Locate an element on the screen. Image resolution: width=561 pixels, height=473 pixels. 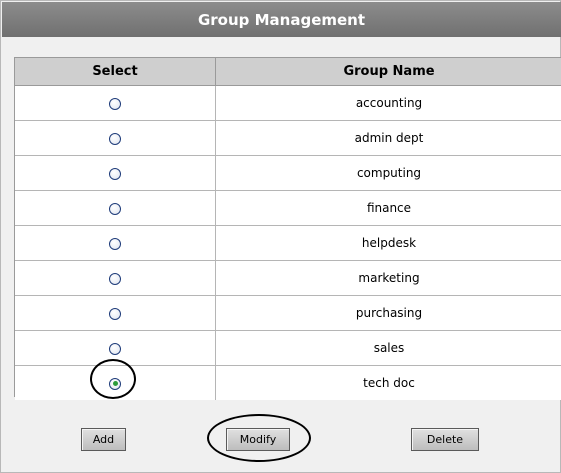
table-row: computing is located at coordinates (288, 173).